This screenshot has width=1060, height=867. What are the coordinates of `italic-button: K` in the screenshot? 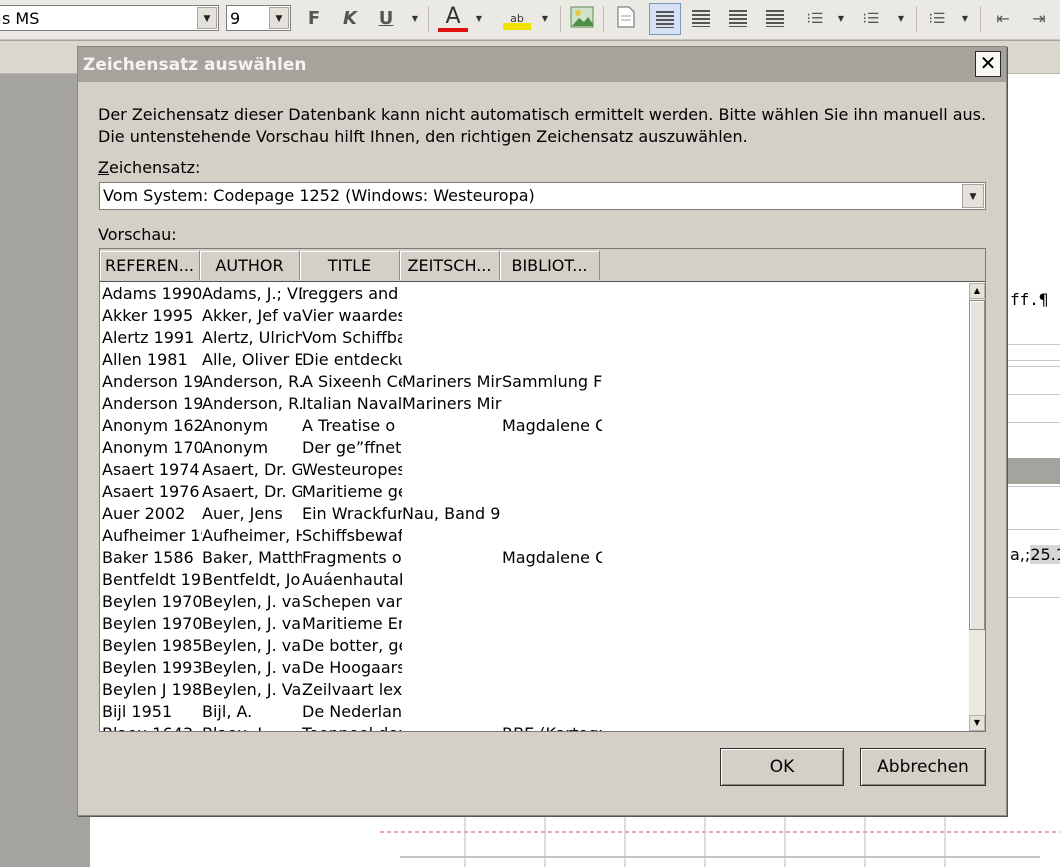 It's located at (350, 19).